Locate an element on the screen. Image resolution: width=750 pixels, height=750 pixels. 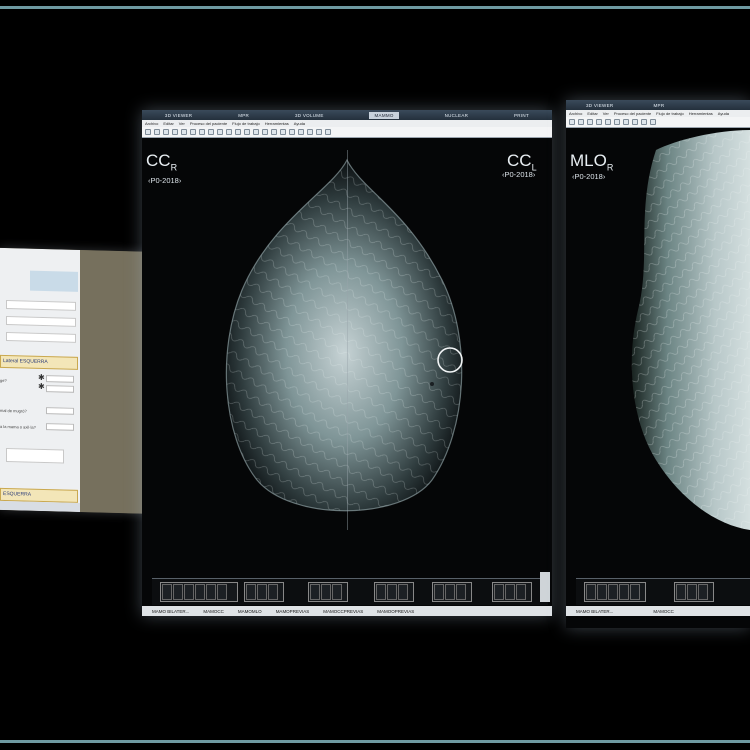
form-text-area is located at coordinates (35, 456).